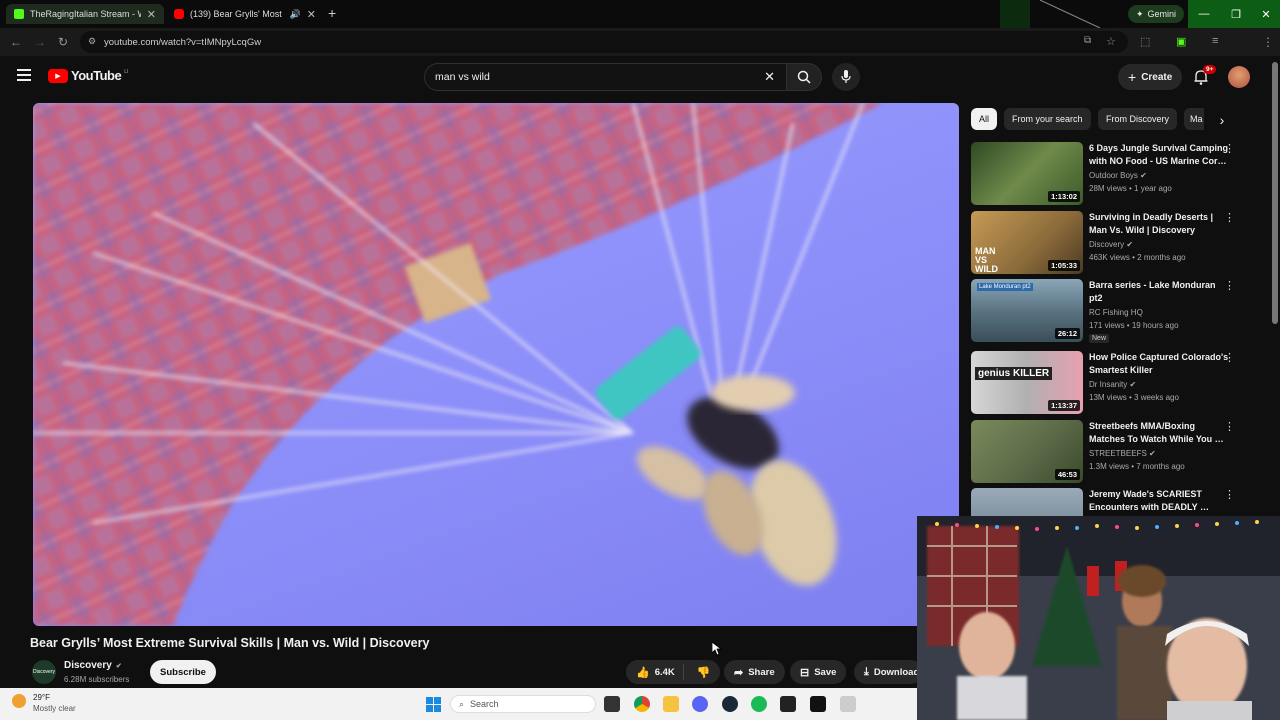  What do you see at coordinates (818, 672) in the screenshot?
I see `save-button: ⊟ Save` at bounding box center [818, 672].